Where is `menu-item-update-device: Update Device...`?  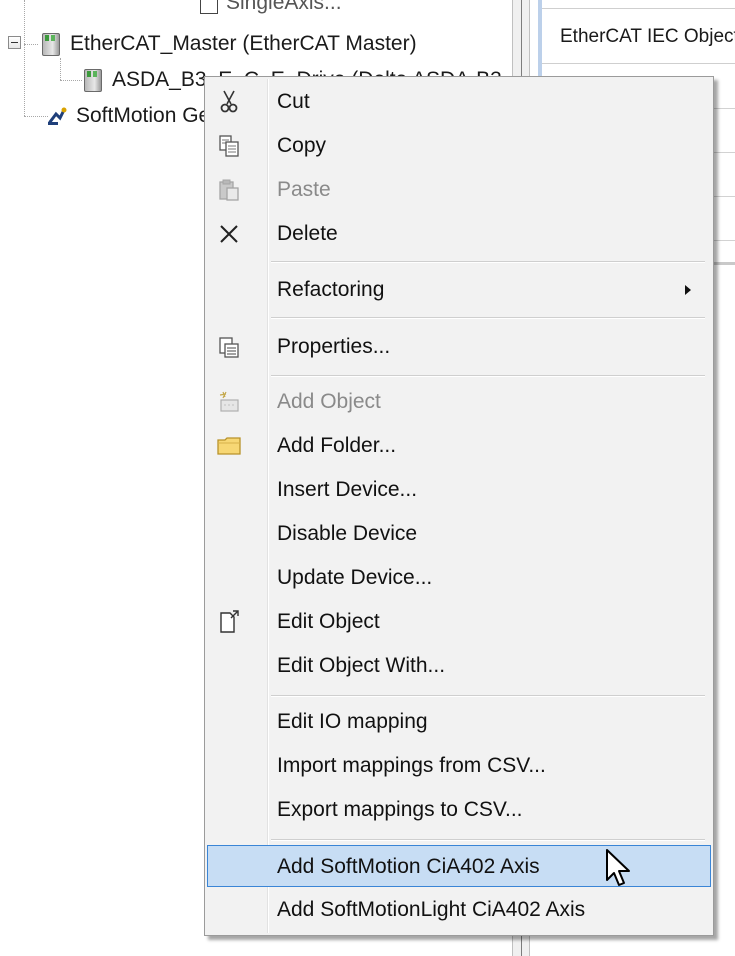
menu-item-update-device: Update Device... is located at coordinates (459, 578).